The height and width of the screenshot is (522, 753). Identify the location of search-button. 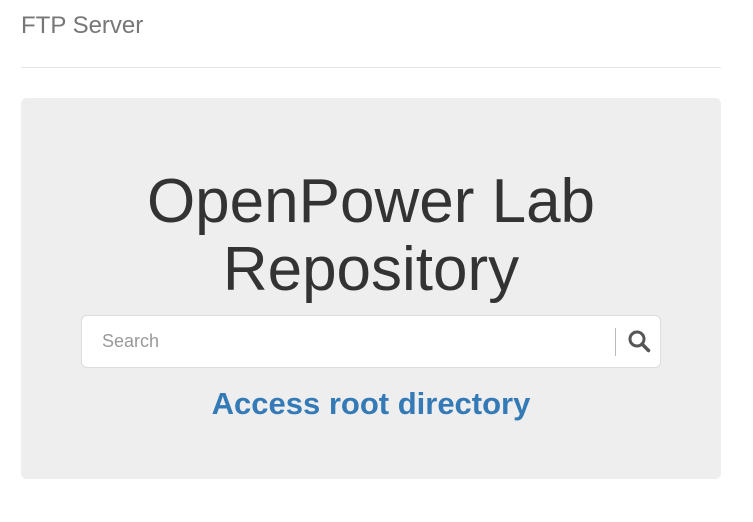
(639, 341).